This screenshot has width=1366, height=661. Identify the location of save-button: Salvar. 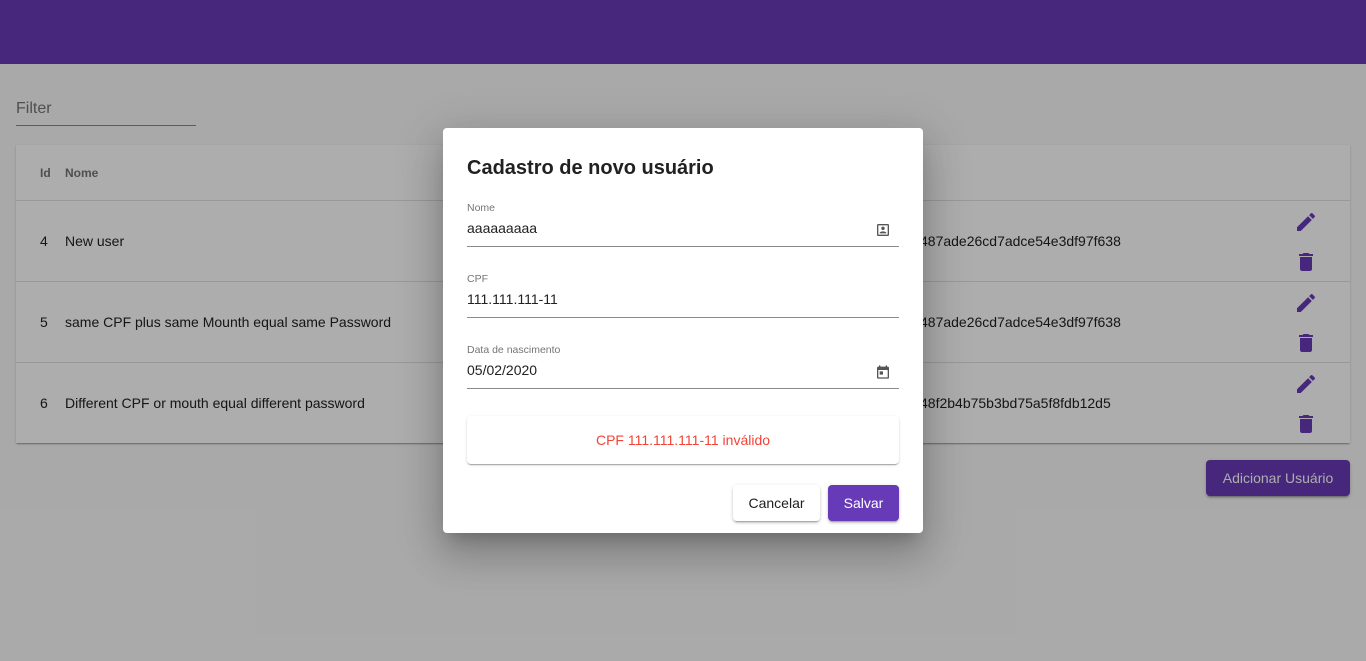
(863, 503).